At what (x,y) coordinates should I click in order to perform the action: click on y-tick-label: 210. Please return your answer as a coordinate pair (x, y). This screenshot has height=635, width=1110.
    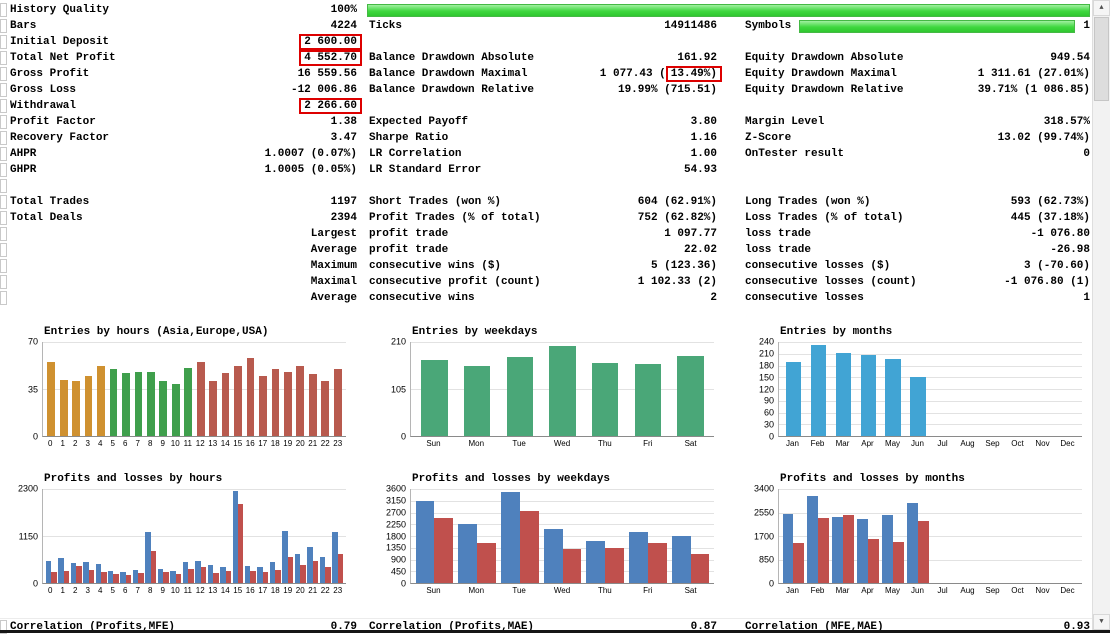
    Looking at the image, I should click on (398, 341).